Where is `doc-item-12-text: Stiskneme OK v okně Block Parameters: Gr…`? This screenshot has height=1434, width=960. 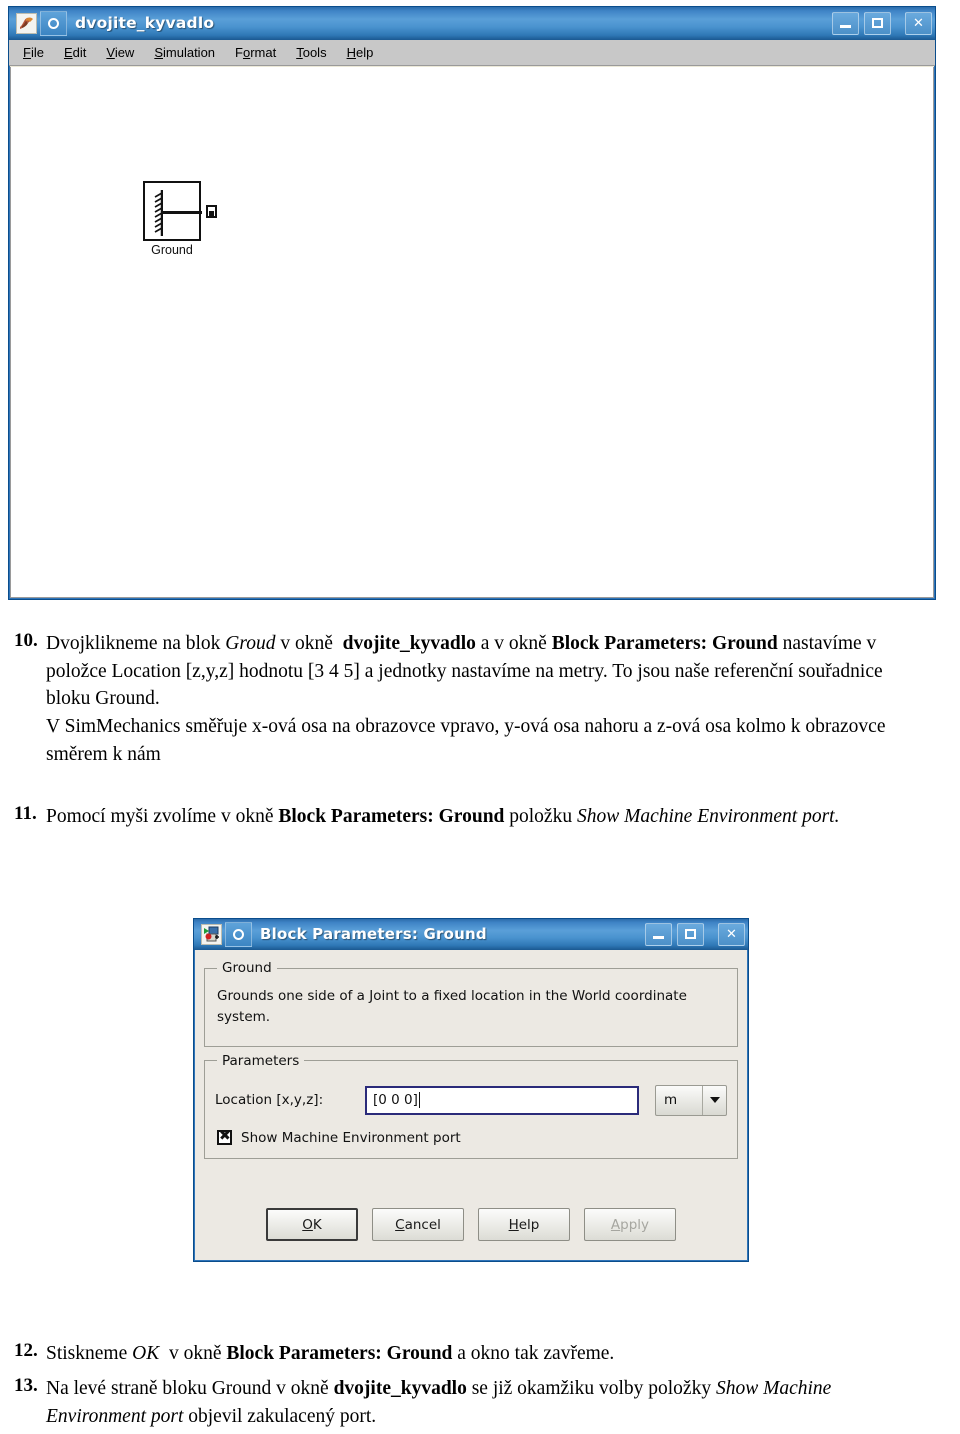 doc-item-12-text: Stiskneme OK v okně Block Parameters: Gr… is located at coordinates (330, 1353).